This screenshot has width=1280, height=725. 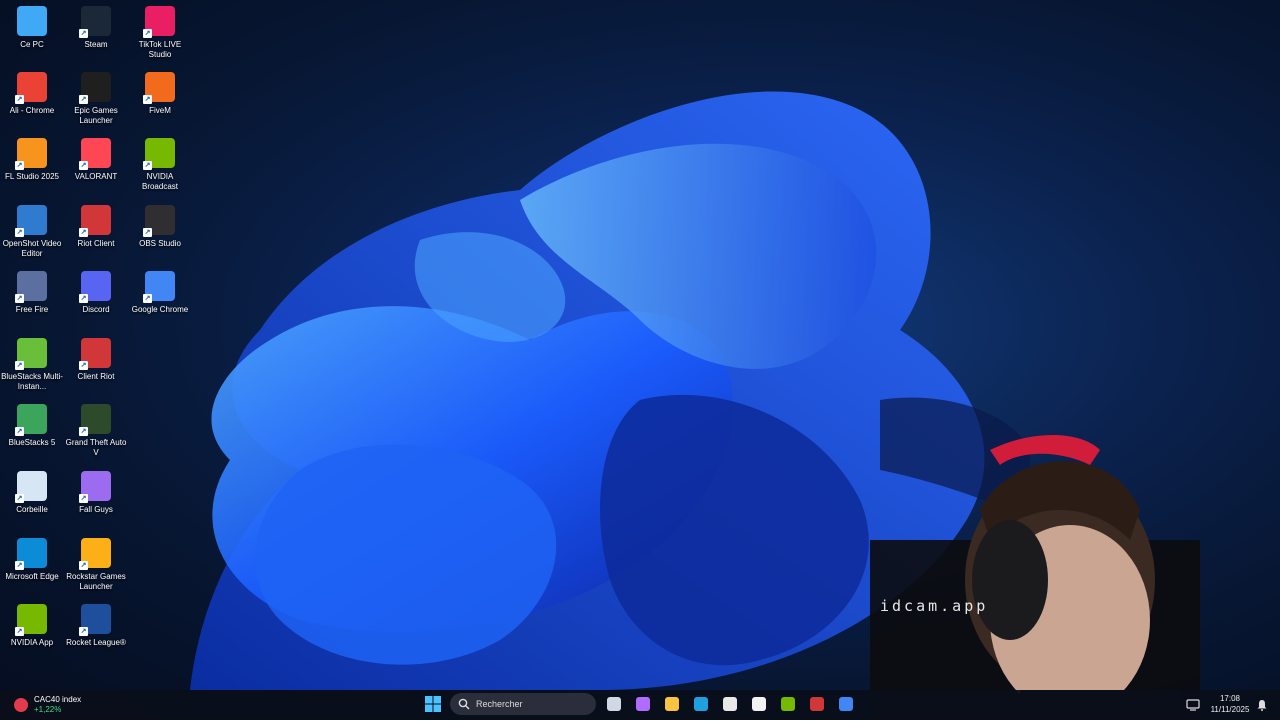 What do you see at coordinates (96, 44) in the screenshot?
I see `desktop-icon-label: Steam` at bounding box center [96, 44].